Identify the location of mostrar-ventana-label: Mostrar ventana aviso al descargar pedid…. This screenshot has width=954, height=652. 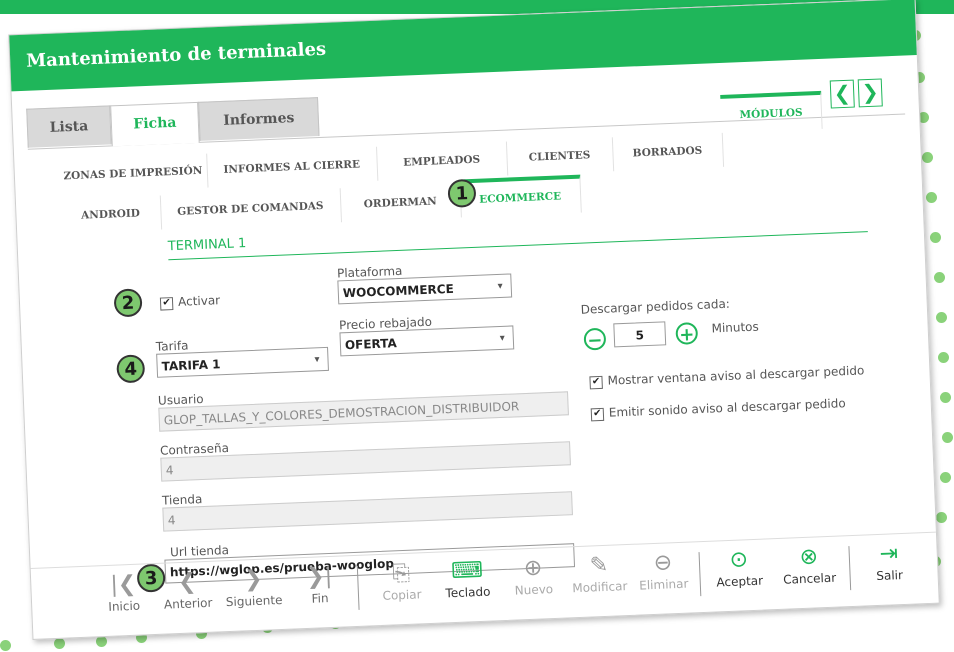
(736, 375).